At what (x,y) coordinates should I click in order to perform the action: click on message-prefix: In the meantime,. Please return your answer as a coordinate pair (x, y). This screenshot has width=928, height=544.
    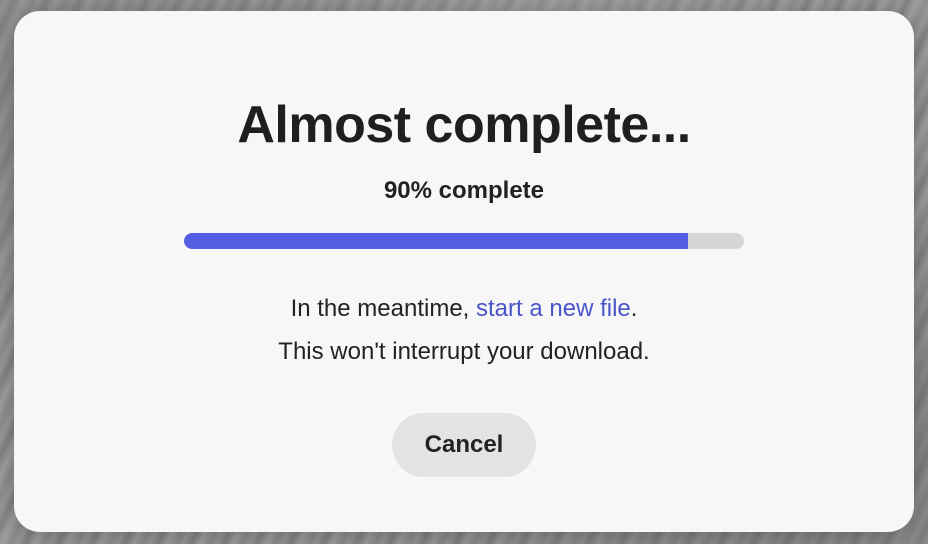
    Looking at the image, I should click on (383, 308).